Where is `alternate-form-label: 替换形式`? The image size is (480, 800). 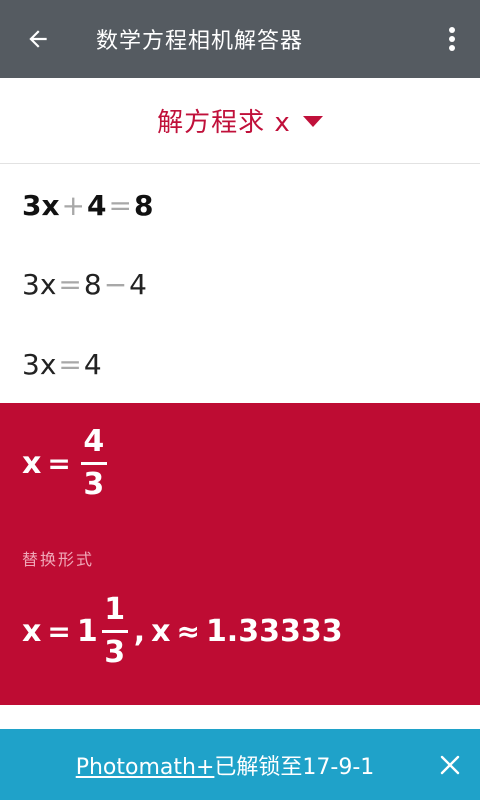 alternate-form-label: 替换形式 is located at coordinates (58, 559).